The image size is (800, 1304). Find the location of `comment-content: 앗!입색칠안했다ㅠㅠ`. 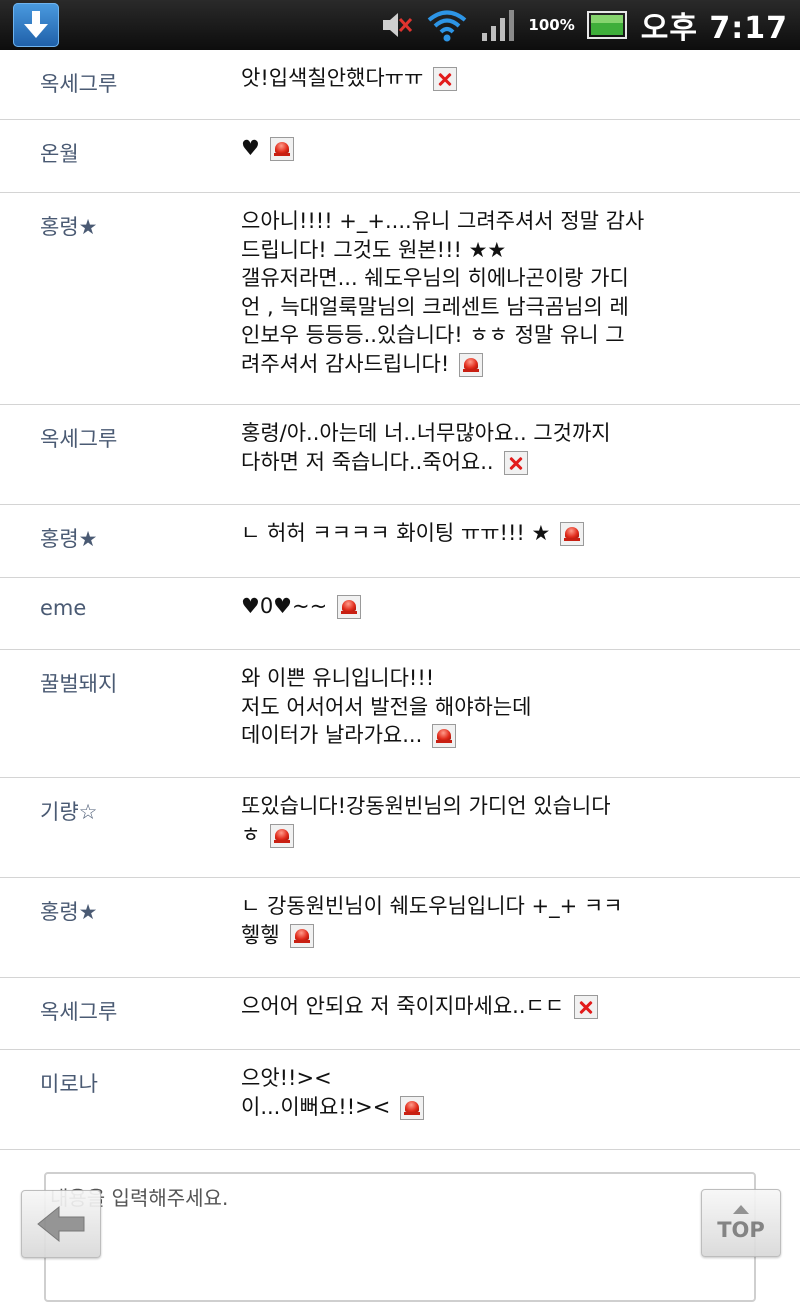

comment-content: 앗!입색칠안했다ㅠㅠ is located at coordinates (456, 78).